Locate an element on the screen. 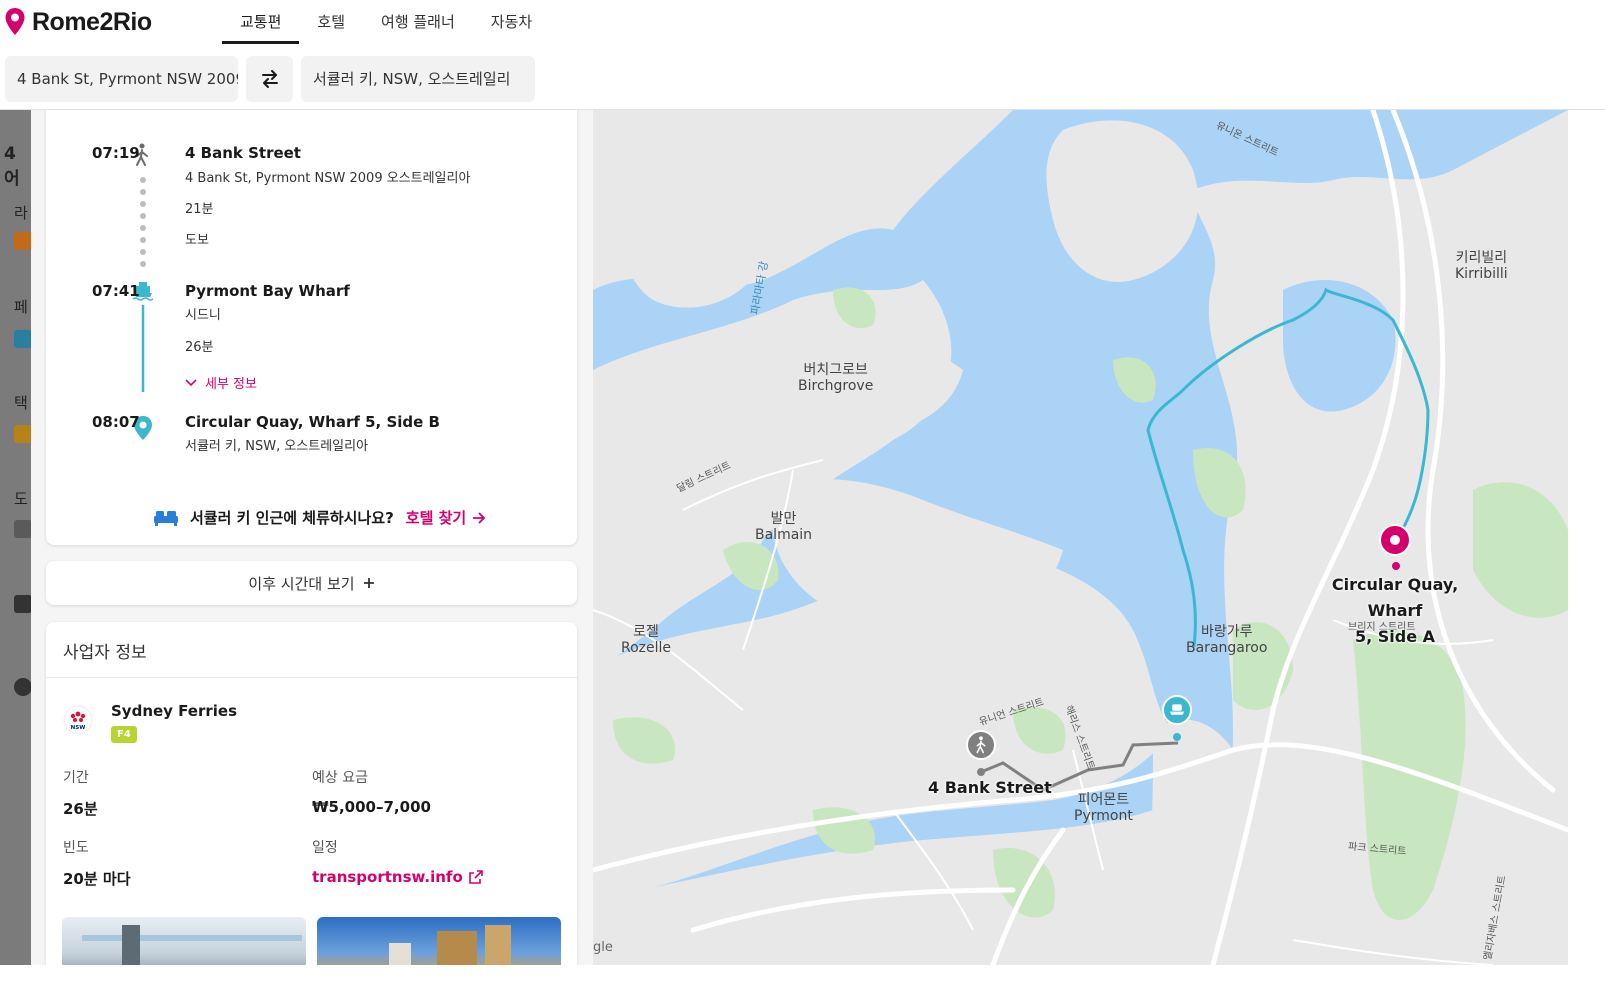  stop-name: Pyrmont Bay Wharf is located at coordinates (267, 291).